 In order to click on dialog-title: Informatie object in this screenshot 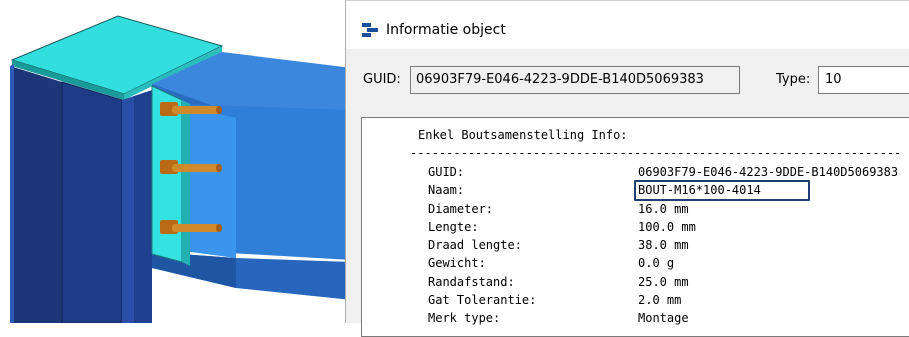, I will do `click(446, 30)`.